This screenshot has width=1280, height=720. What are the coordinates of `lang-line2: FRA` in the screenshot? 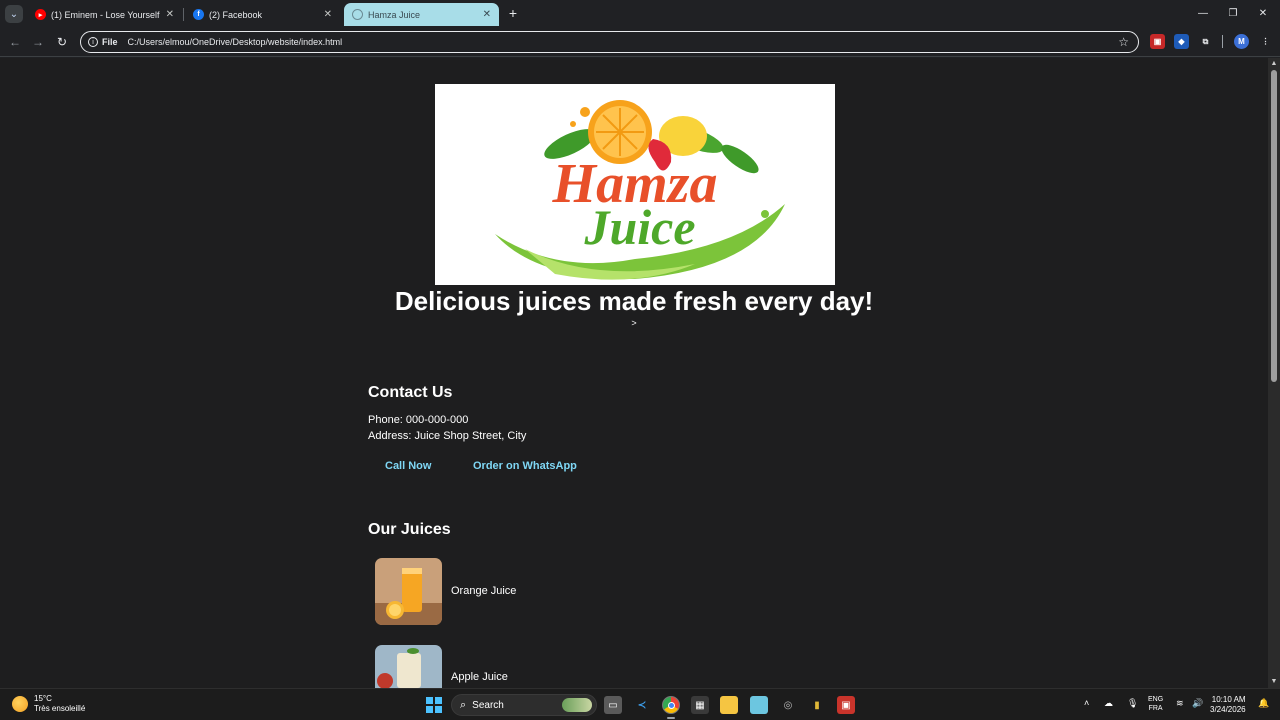 It's located at (1155, 708).